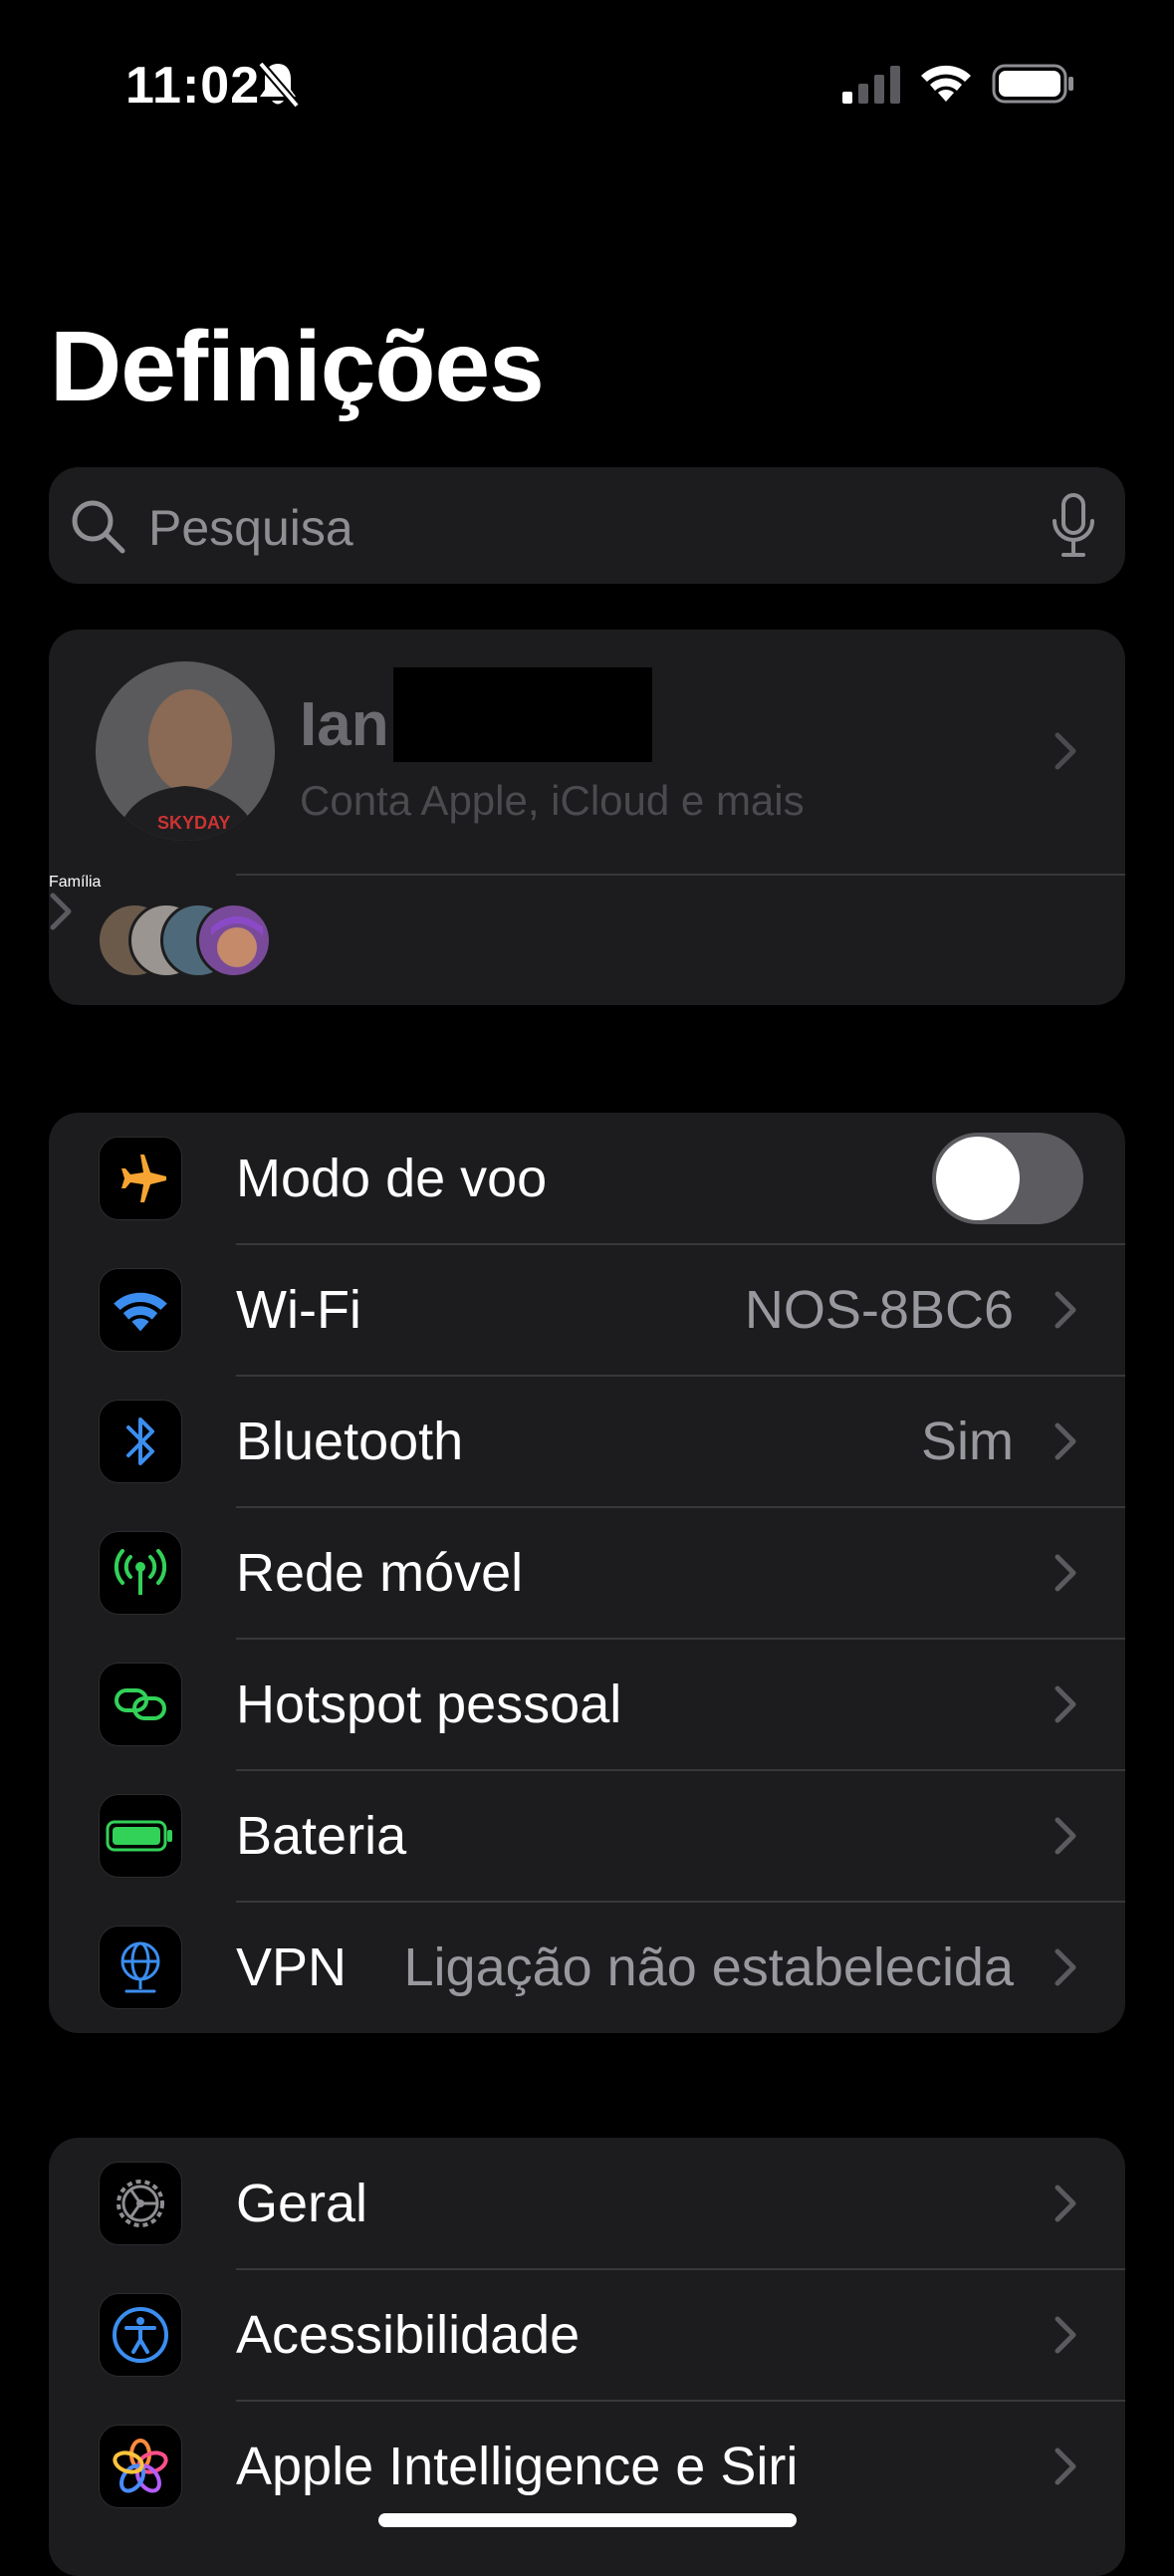 The image size is (1174, 2576). Describe the element at coordinates (140, 1836) in the screenshot. I see `battery-icon` at that location.